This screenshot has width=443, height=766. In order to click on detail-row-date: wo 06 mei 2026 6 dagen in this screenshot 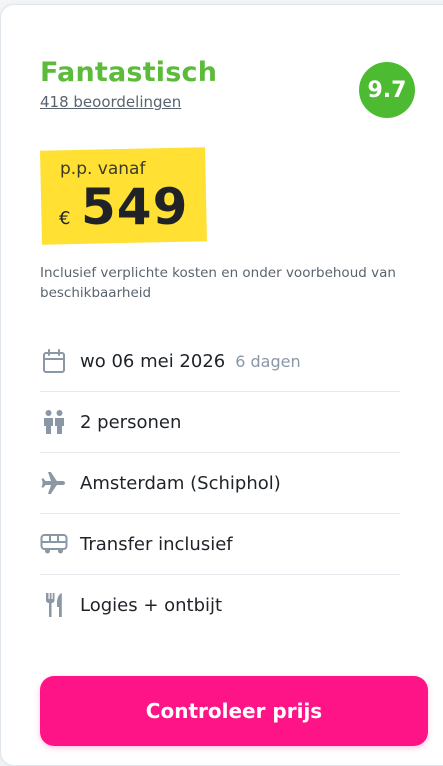, I will do `click(220, 361)`.